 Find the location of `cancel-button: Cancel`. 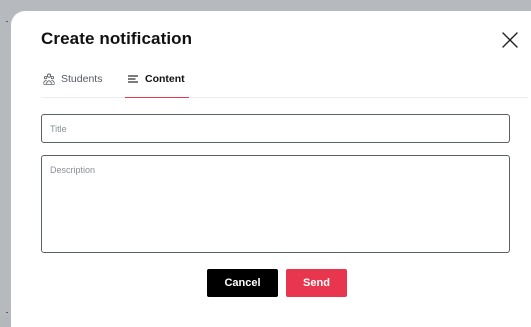

cancel-button: Cancel is located at coordinates (242, 283).